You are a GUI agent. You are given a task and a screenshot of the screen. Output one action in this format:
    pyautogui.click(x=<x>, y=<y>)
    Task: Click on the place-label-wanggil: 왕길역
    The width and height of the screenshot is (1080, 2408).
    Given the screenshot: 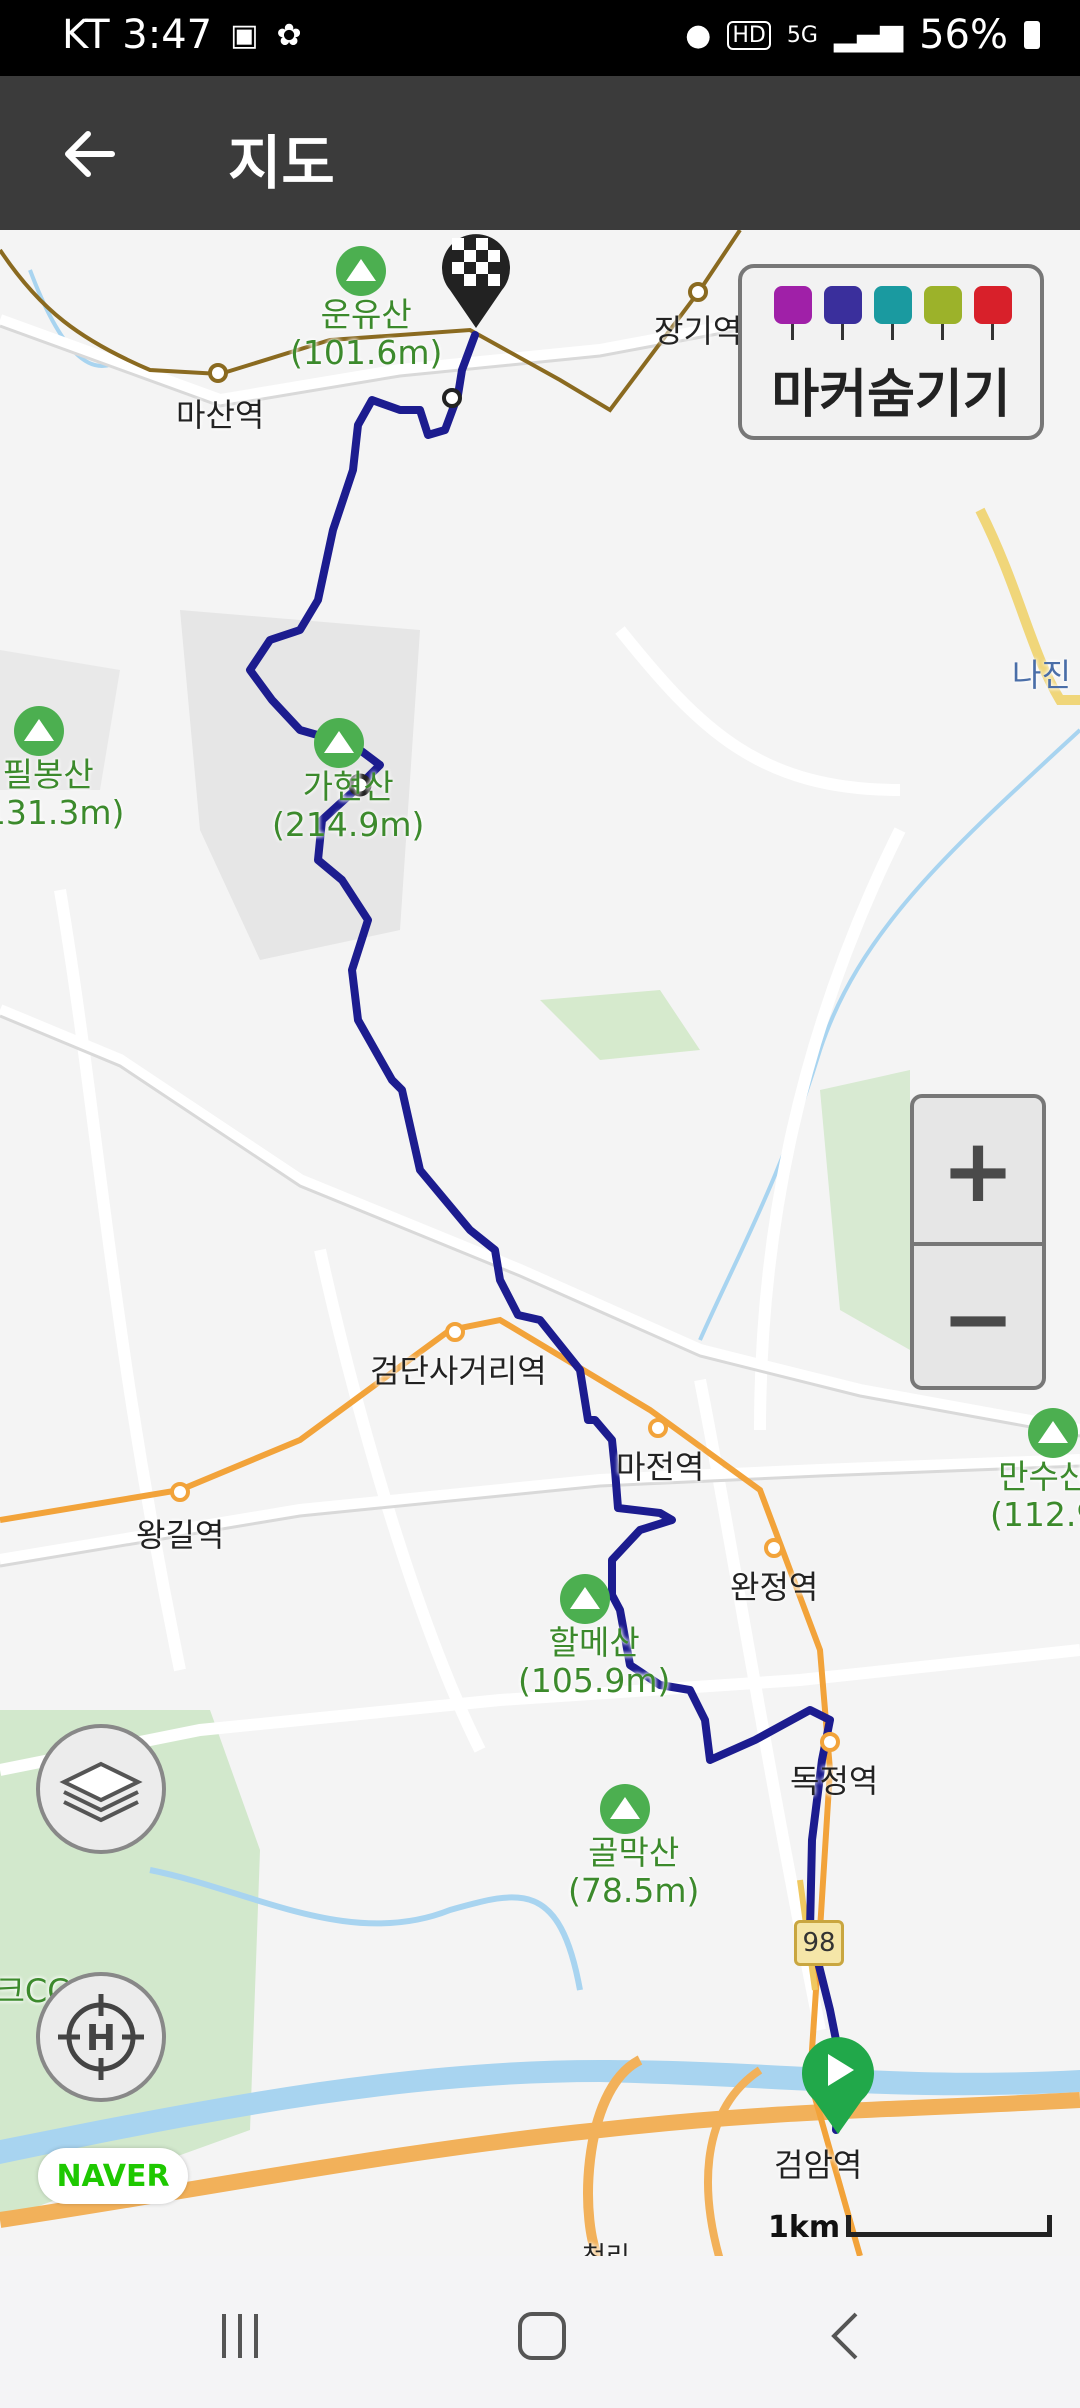 What is the action you would take?
    pyautogui.click(x=180, y=1535)
    